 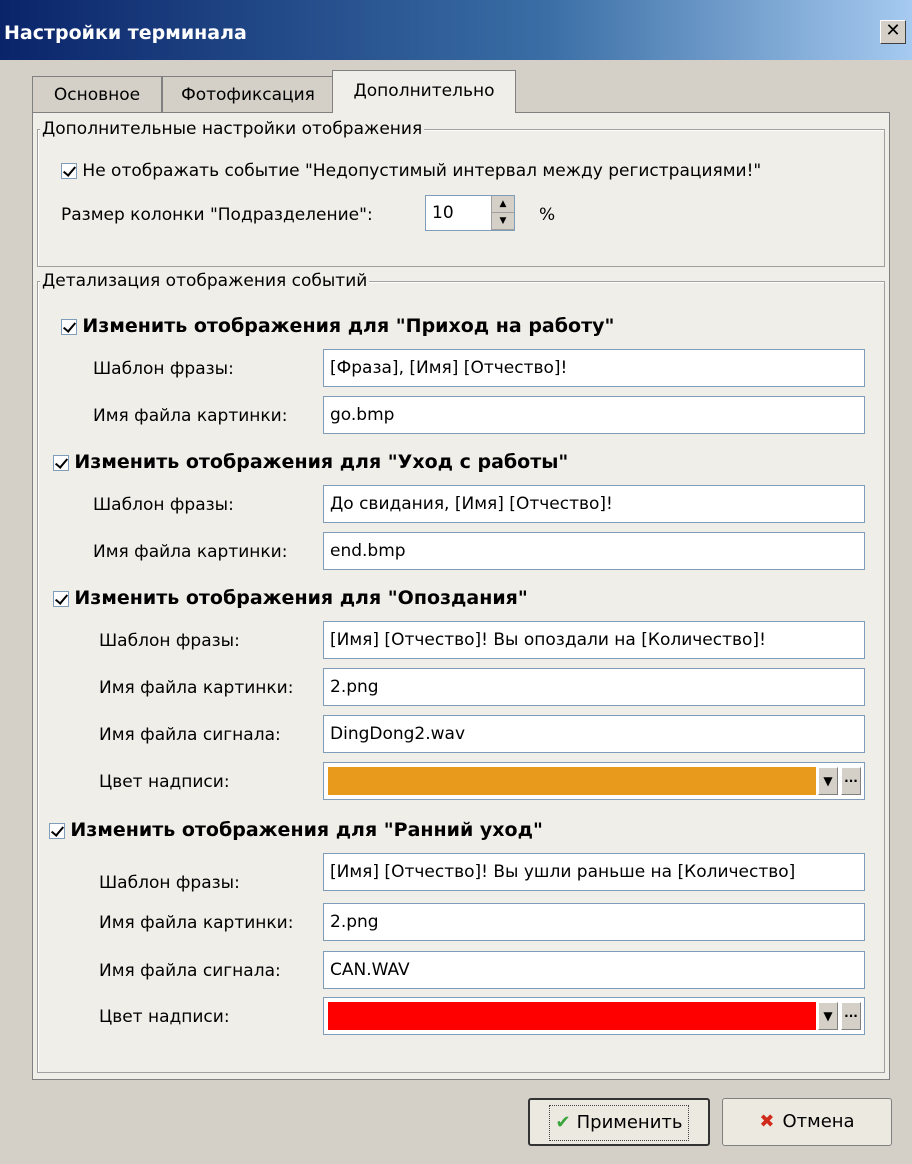 What do you see at coordinates (164, 1017) in the screenshot?
I see `early-leave-color-label: Цвет надписи:` at bounding box center [164, 1017].